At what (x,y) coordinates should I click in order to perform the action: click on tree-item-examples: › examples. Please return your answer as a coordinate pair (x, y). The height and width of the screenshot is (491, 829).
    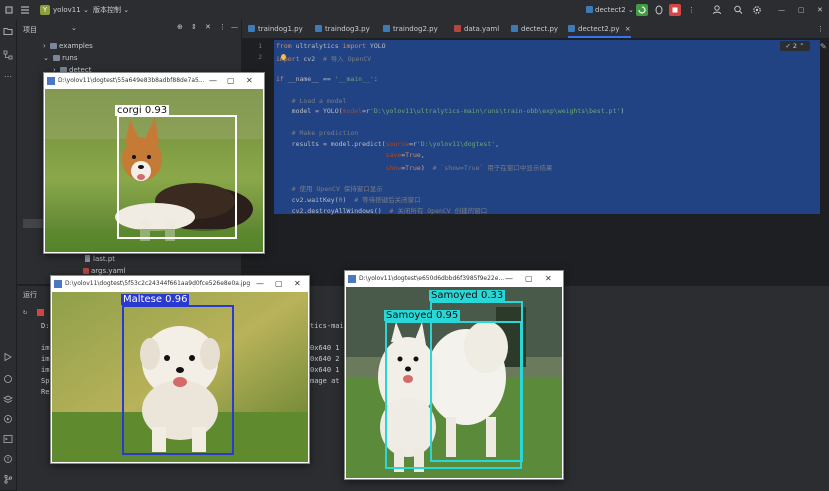
    Looking at the image, I should click on (68, 46).